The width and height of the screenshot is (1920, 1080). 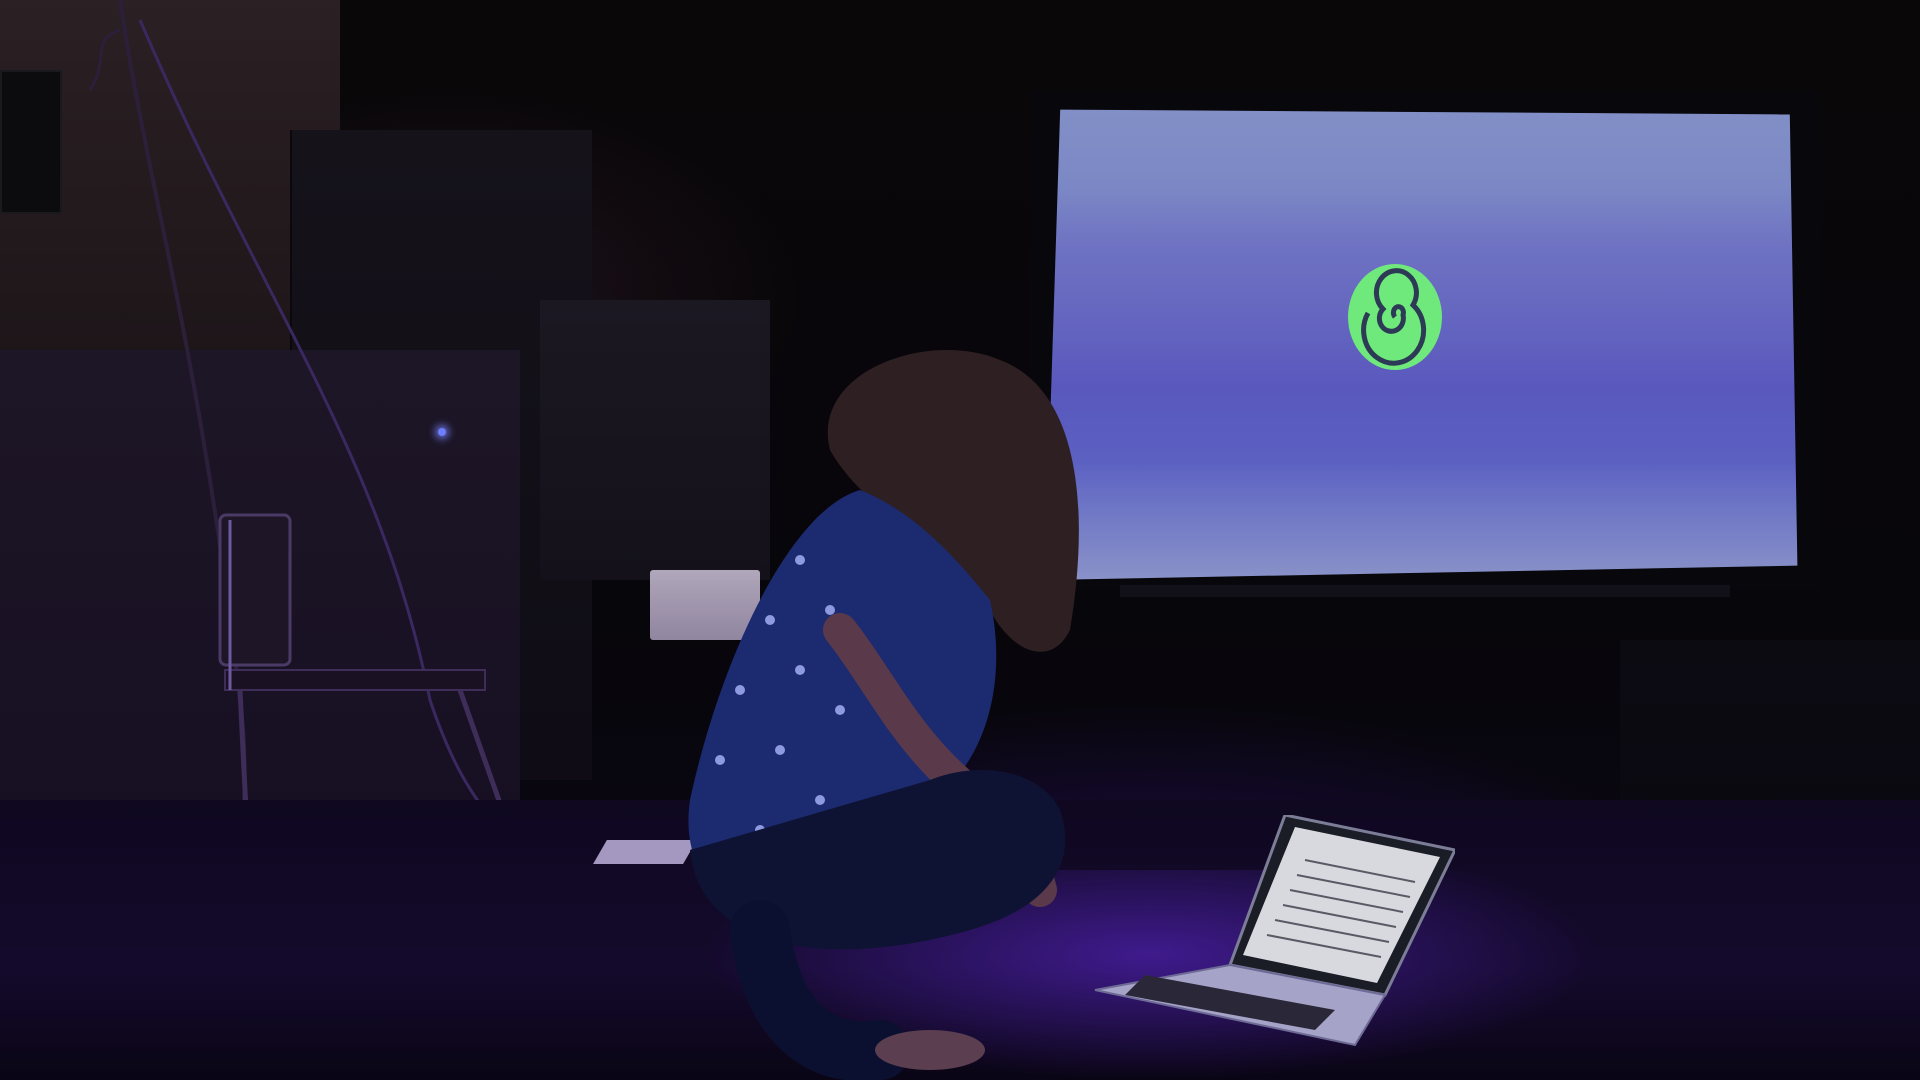 I want to click on spiral-icon, so click(x=1395, y=317).